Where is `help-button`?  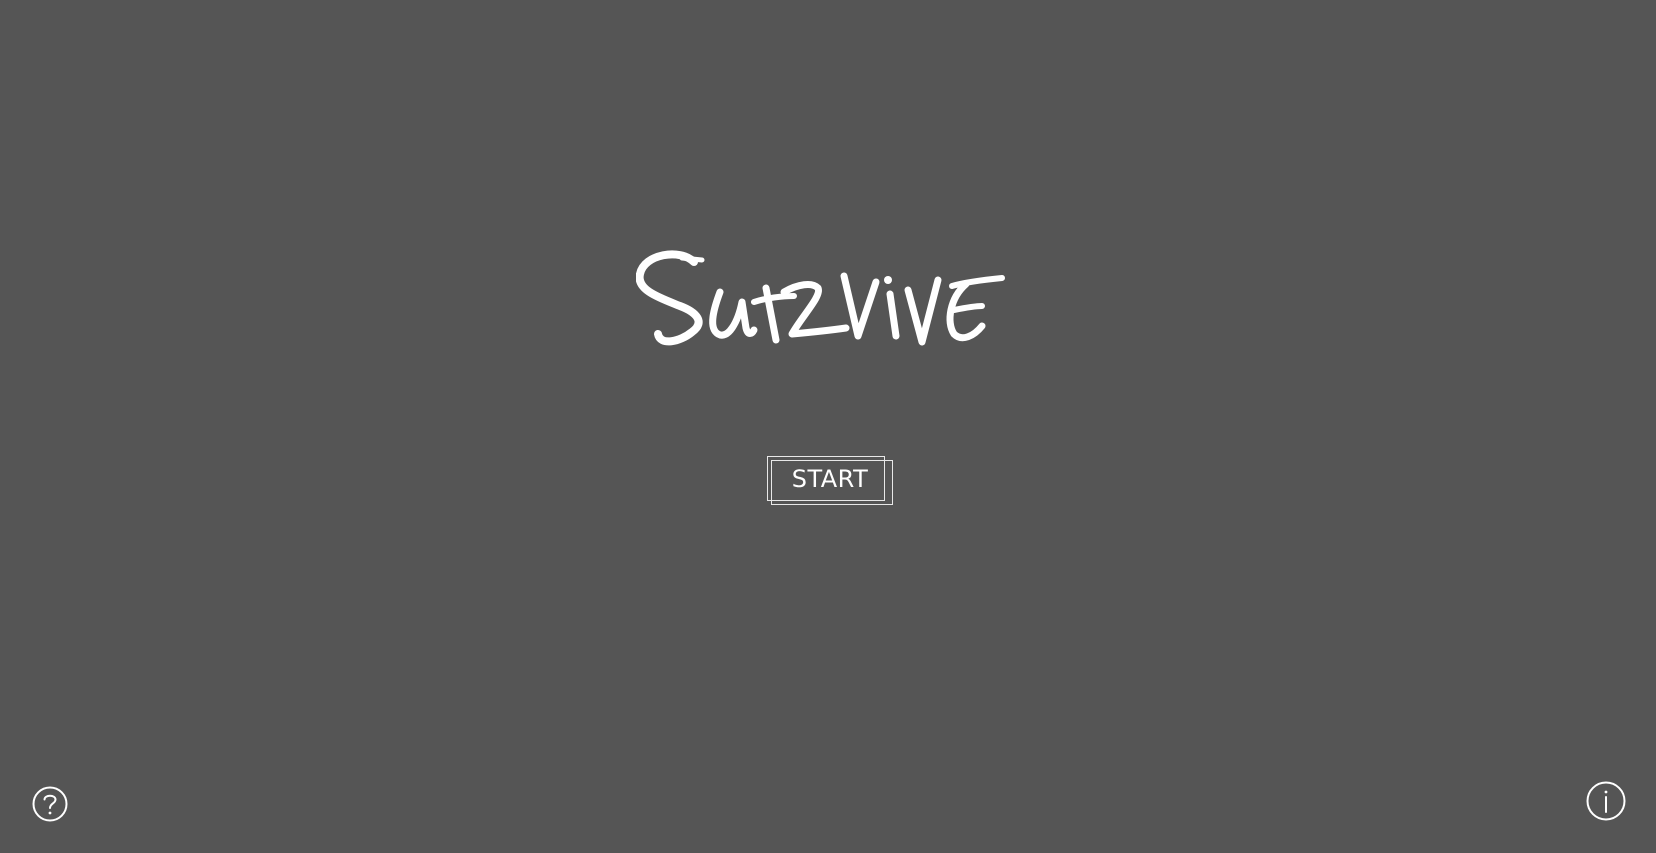
help-button is located at coordinates (50, 804).